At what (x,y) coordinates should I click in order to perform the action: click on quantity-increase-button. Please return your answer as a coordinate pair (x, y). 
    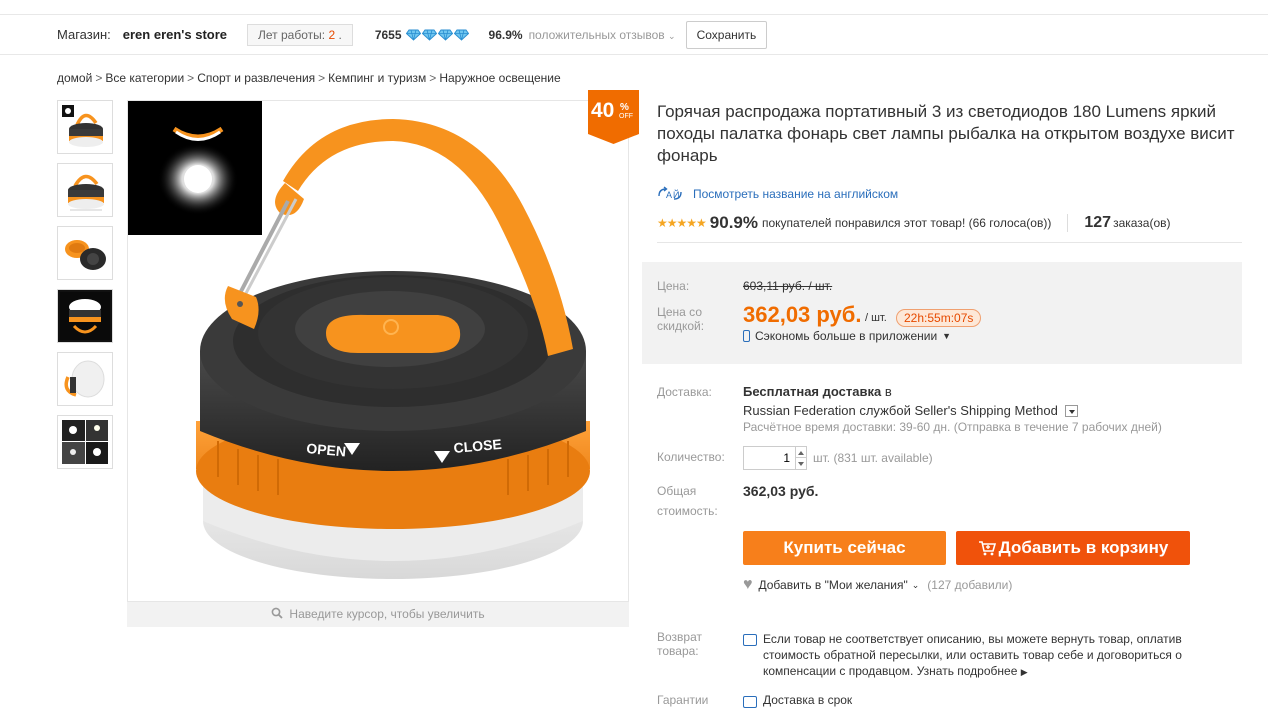
    Looking at the image, I should click on (801, 452).